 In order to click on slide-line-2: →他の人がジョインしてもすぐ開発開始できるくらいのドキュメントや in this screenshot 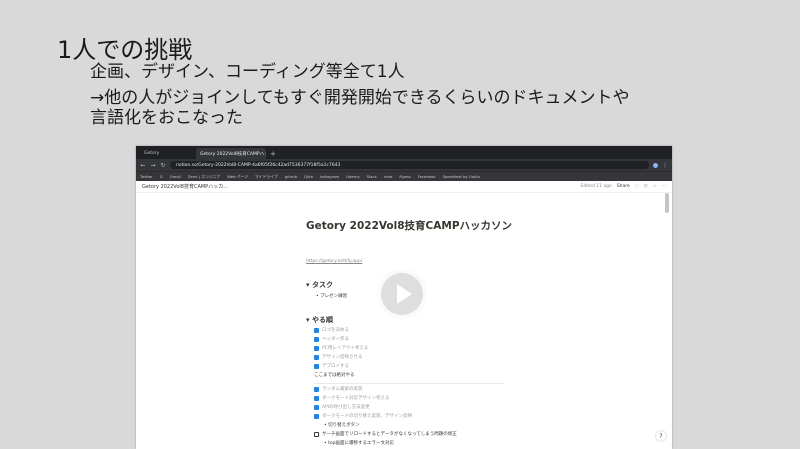, I will do `click(360, 98)`.